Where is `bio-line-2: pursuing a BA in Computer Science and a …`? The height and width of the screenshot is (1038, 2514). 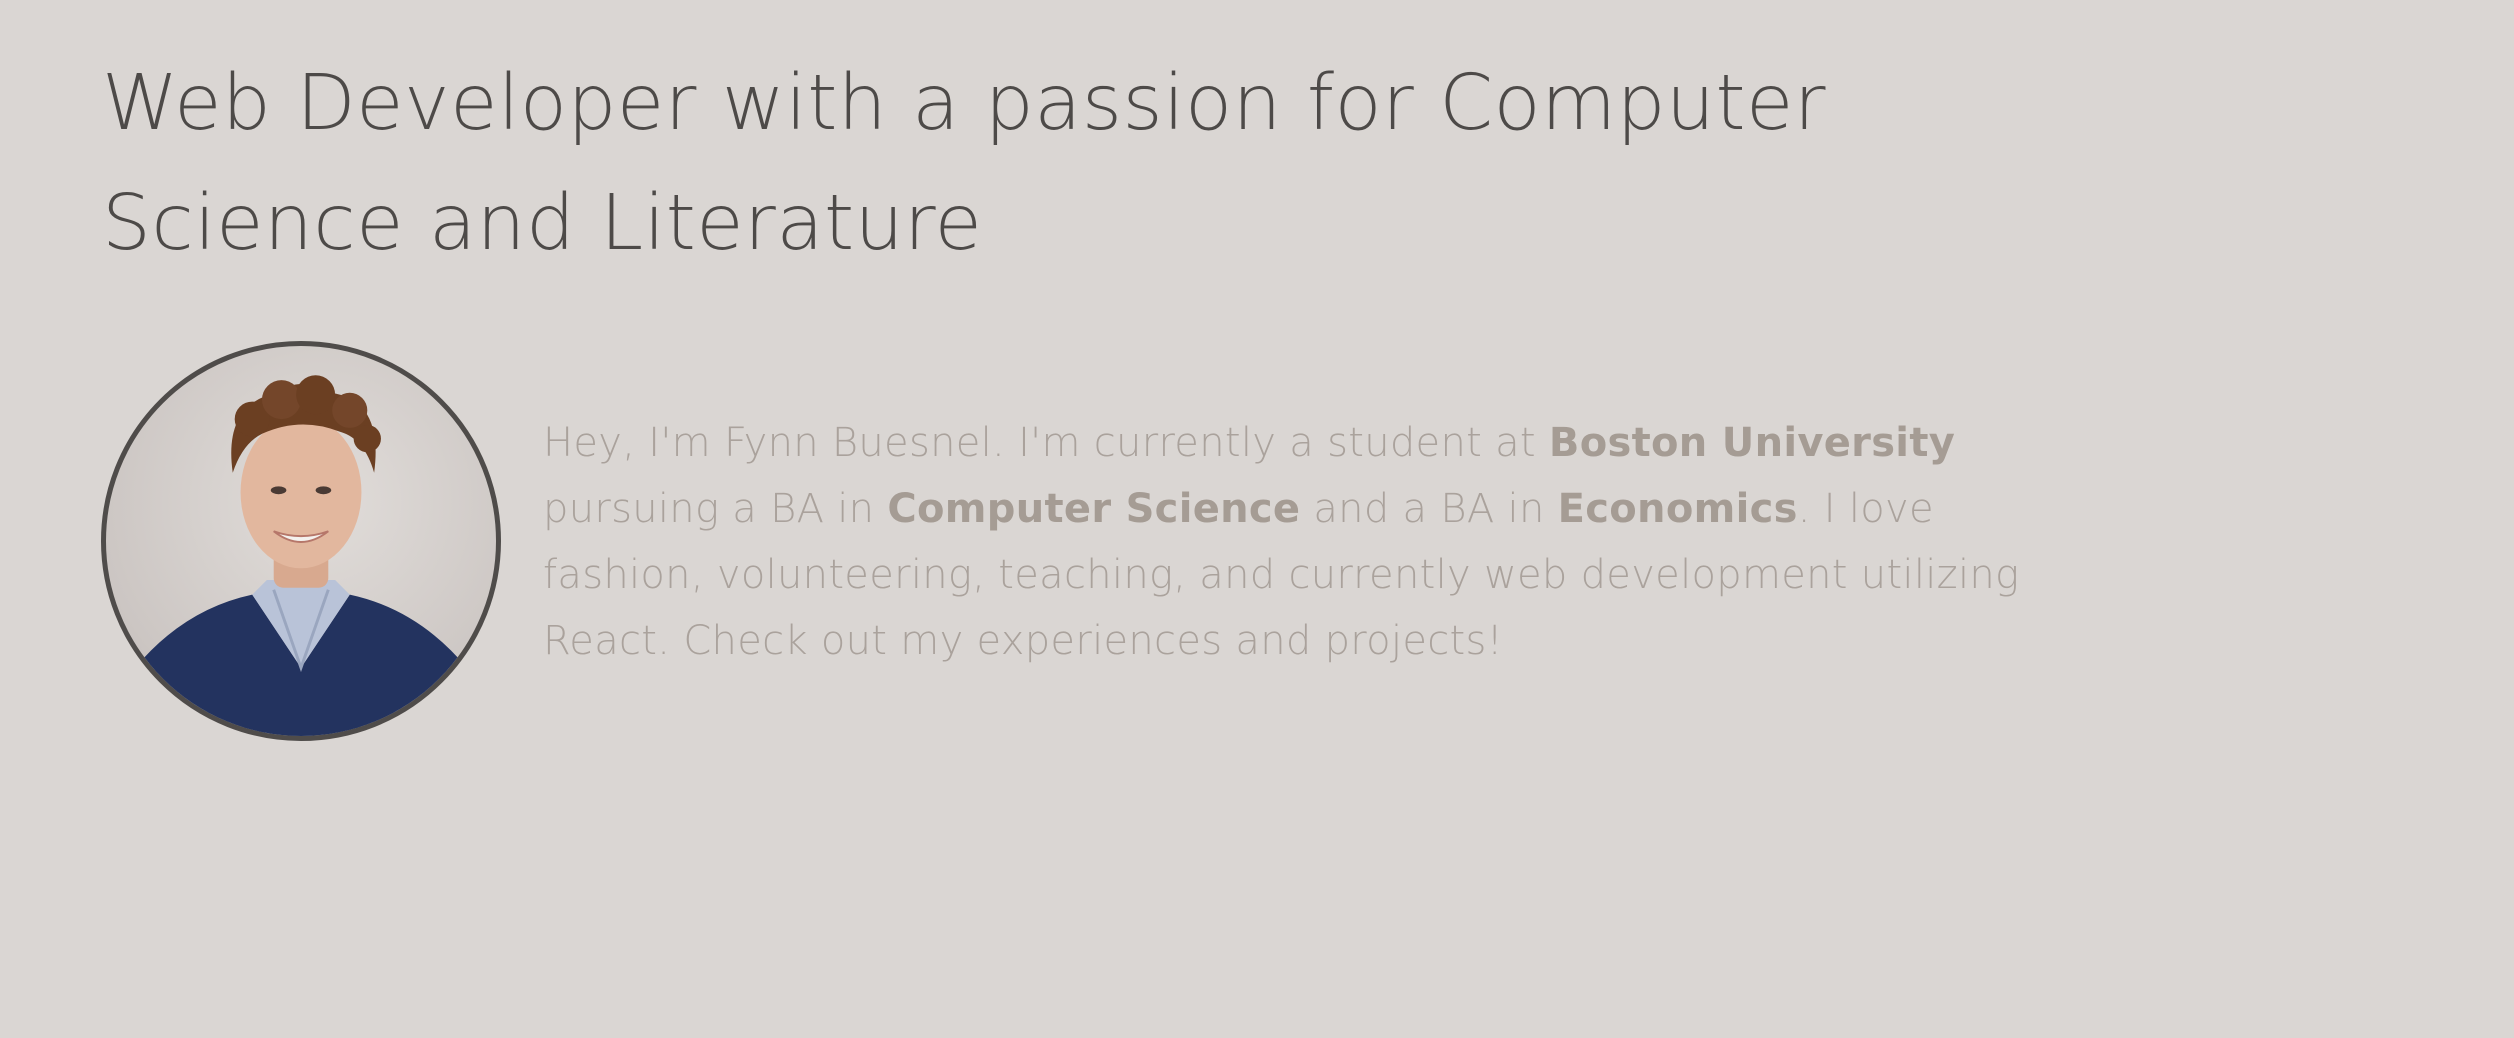
bio-line-2: pursuing a BA in Computer Science and a … is located at coordinates (1353, 509).